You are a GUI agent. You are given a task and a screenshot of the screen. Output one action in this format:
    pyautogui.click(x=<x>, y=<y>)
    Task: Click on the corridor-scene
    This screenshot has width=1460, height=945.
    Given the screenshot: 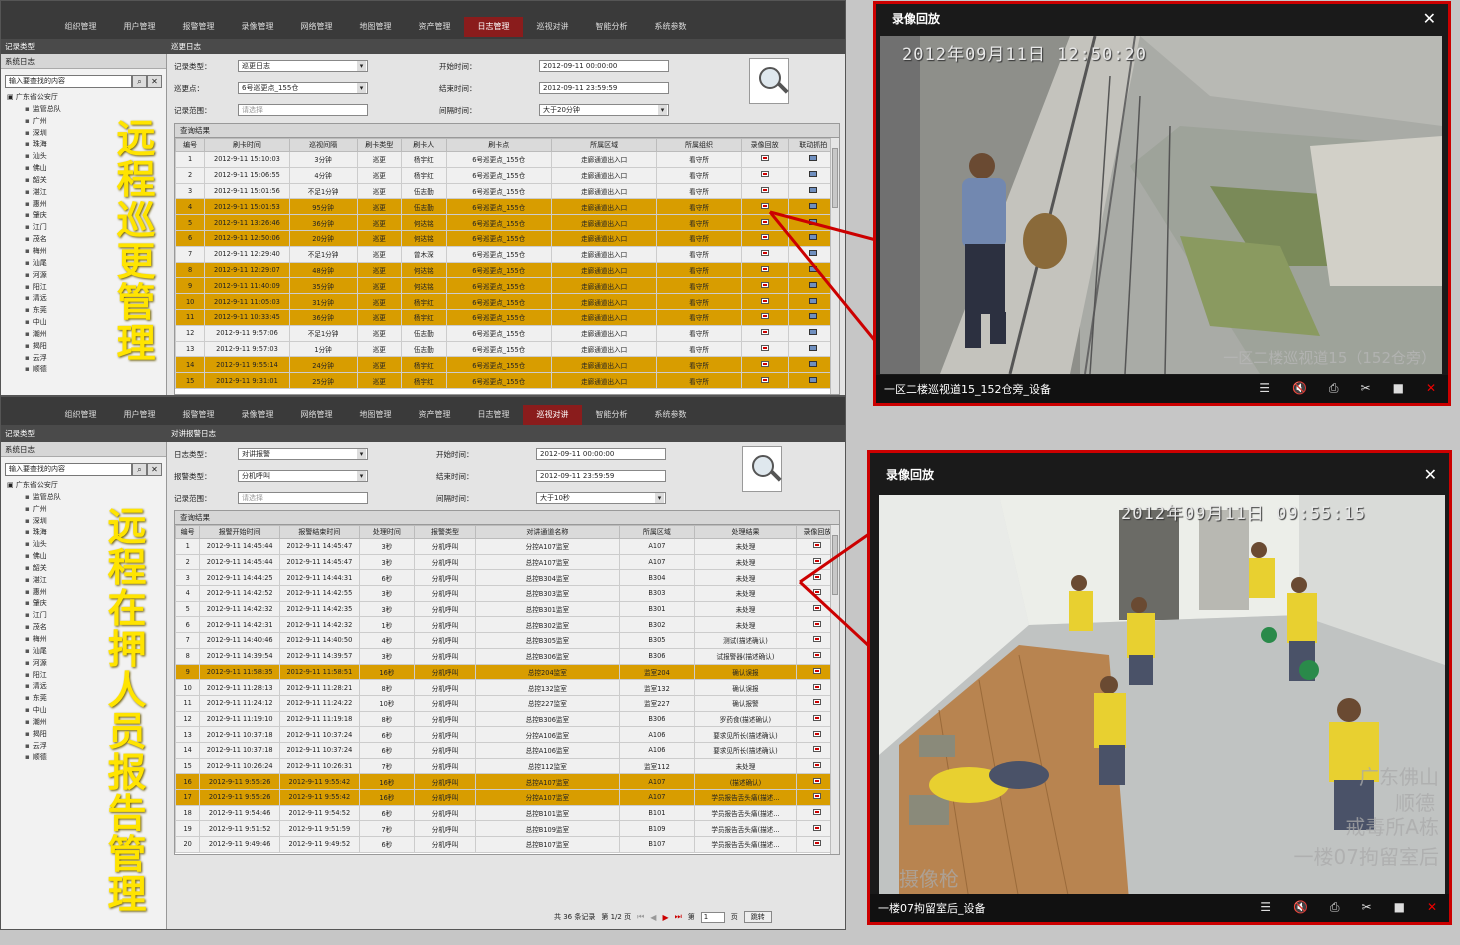 What is the action you would take?
    pyautogui.click(x=1161, y=205)
    